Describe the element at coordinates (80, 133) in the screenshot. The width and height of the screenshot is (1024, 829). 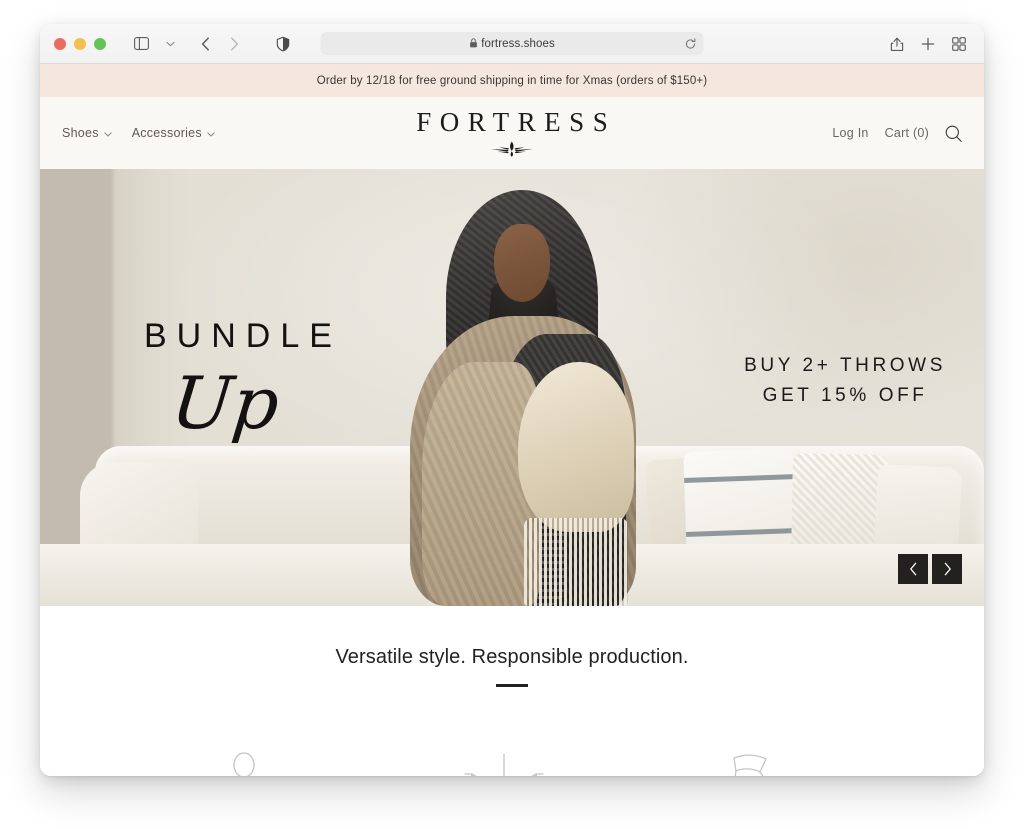
I see `nav-item-shoes-label: Shoes` at that location.